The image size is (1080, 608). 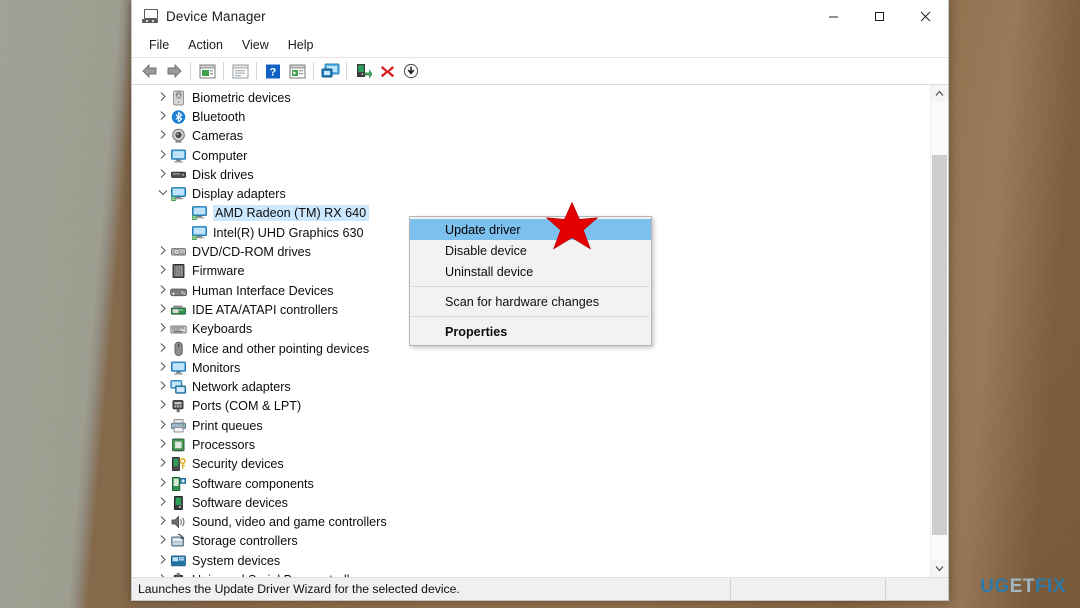 What do you see at coordinates (387, 71) in the screenshot?
I see `uninstall-device-icon` at bounding box center [387, 71].